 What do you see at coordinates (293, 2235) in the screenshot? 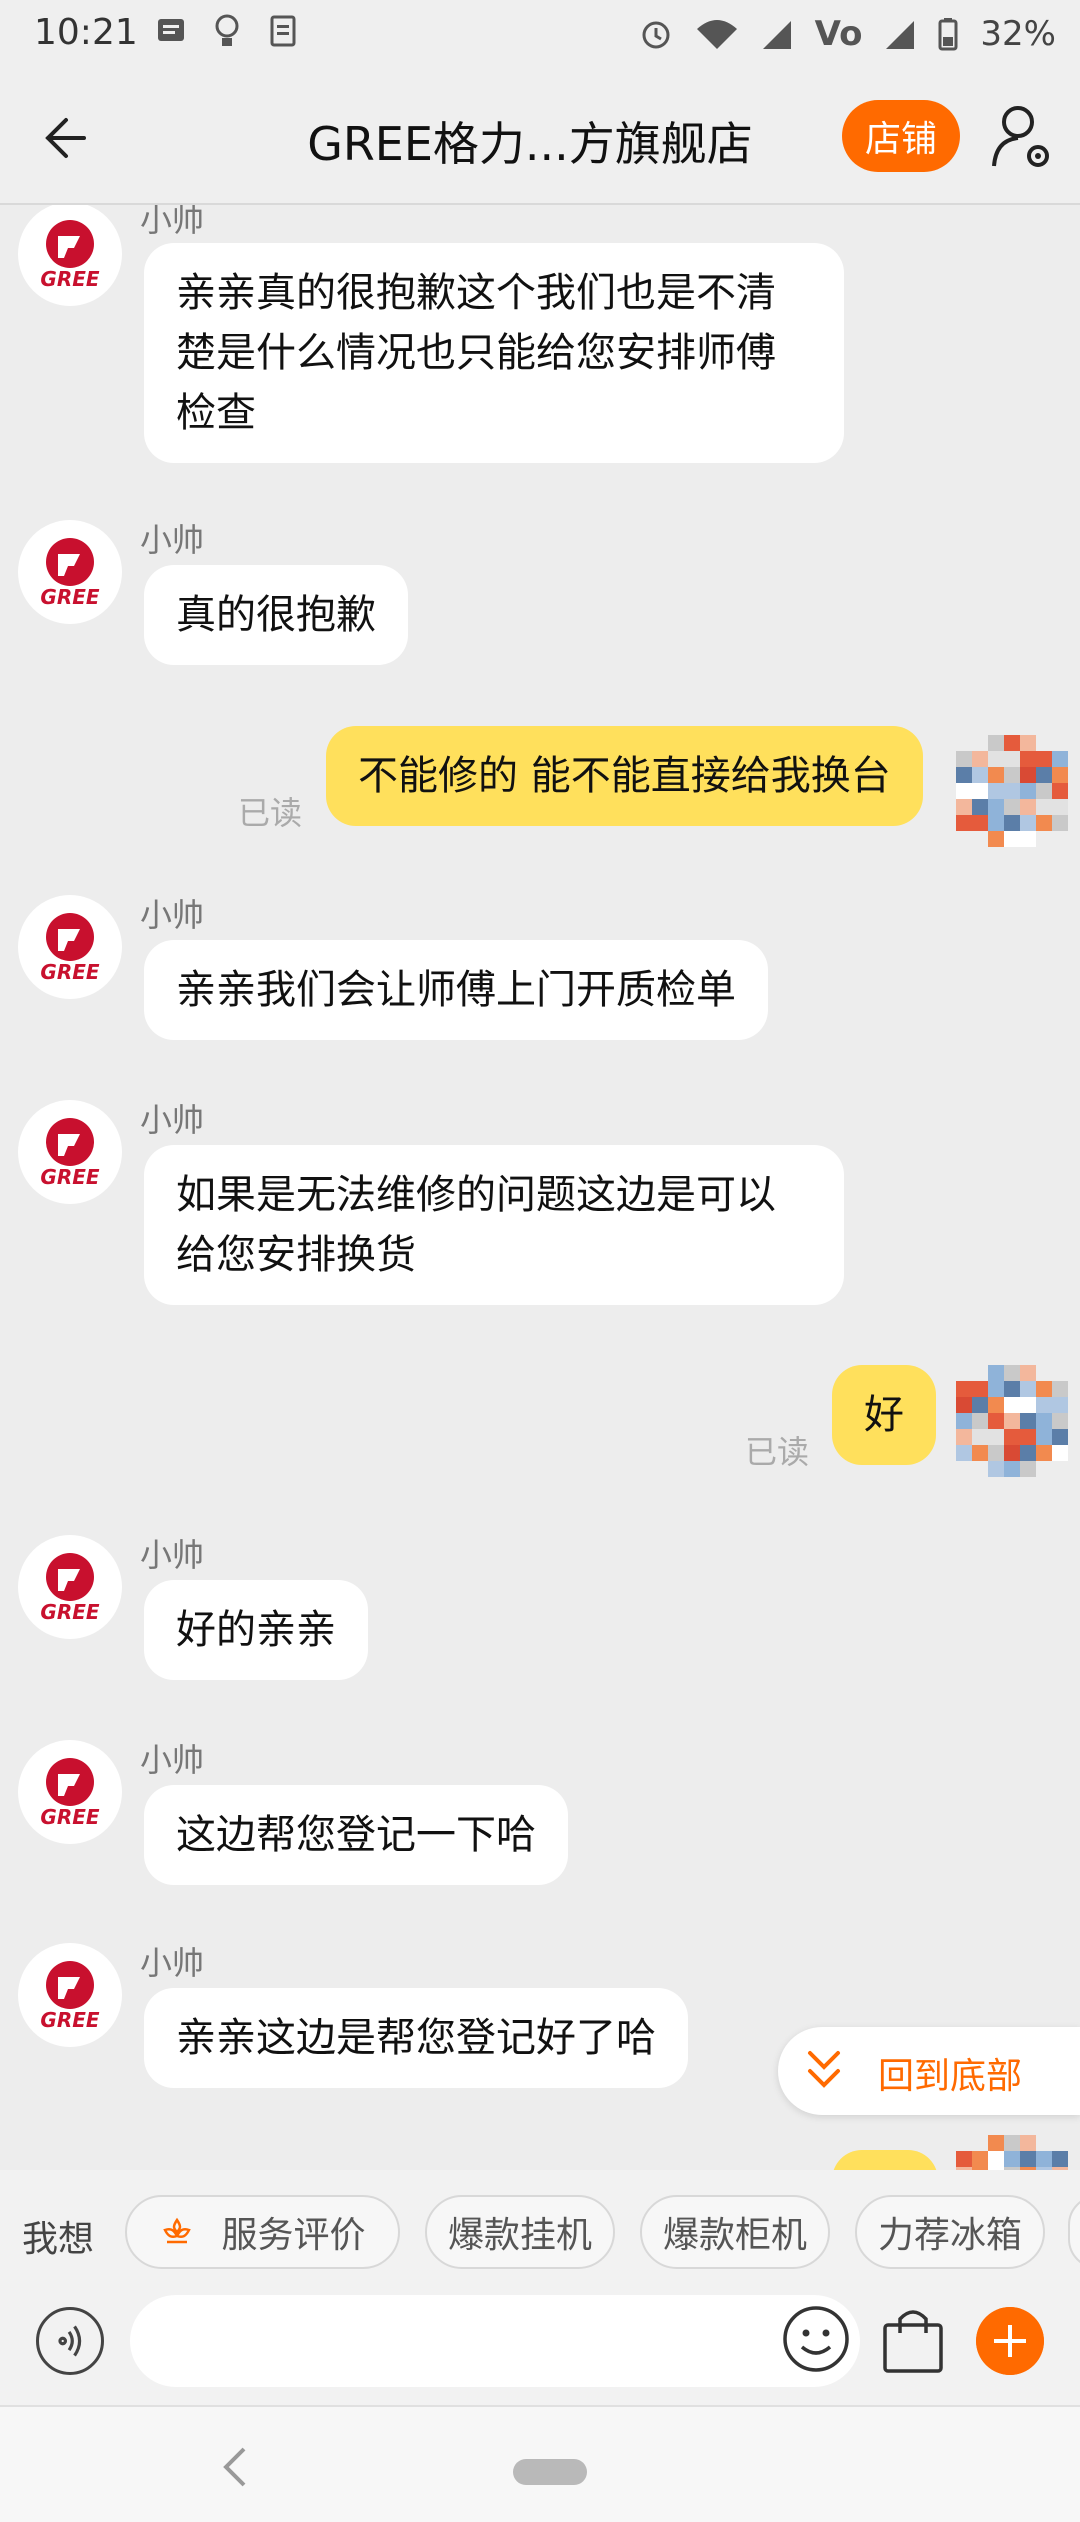
I see `chip-label: 服务评价` at bounding box center [293, 2235].